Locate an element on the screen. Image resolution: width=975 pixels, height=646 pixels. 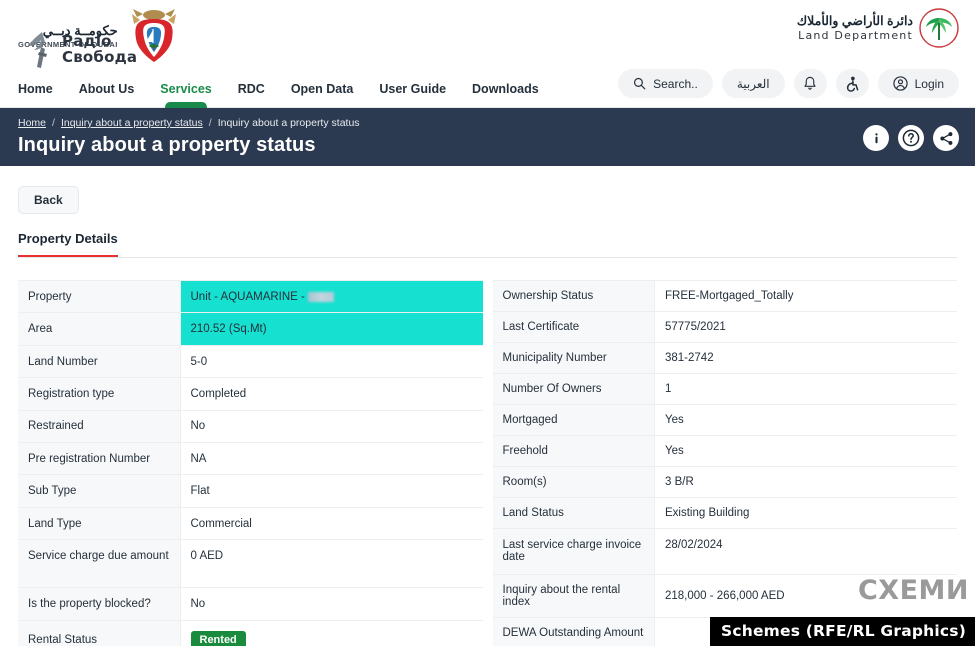
row-value-text: 218,000 - 266,000 AED is located at coordinates (725, 596).